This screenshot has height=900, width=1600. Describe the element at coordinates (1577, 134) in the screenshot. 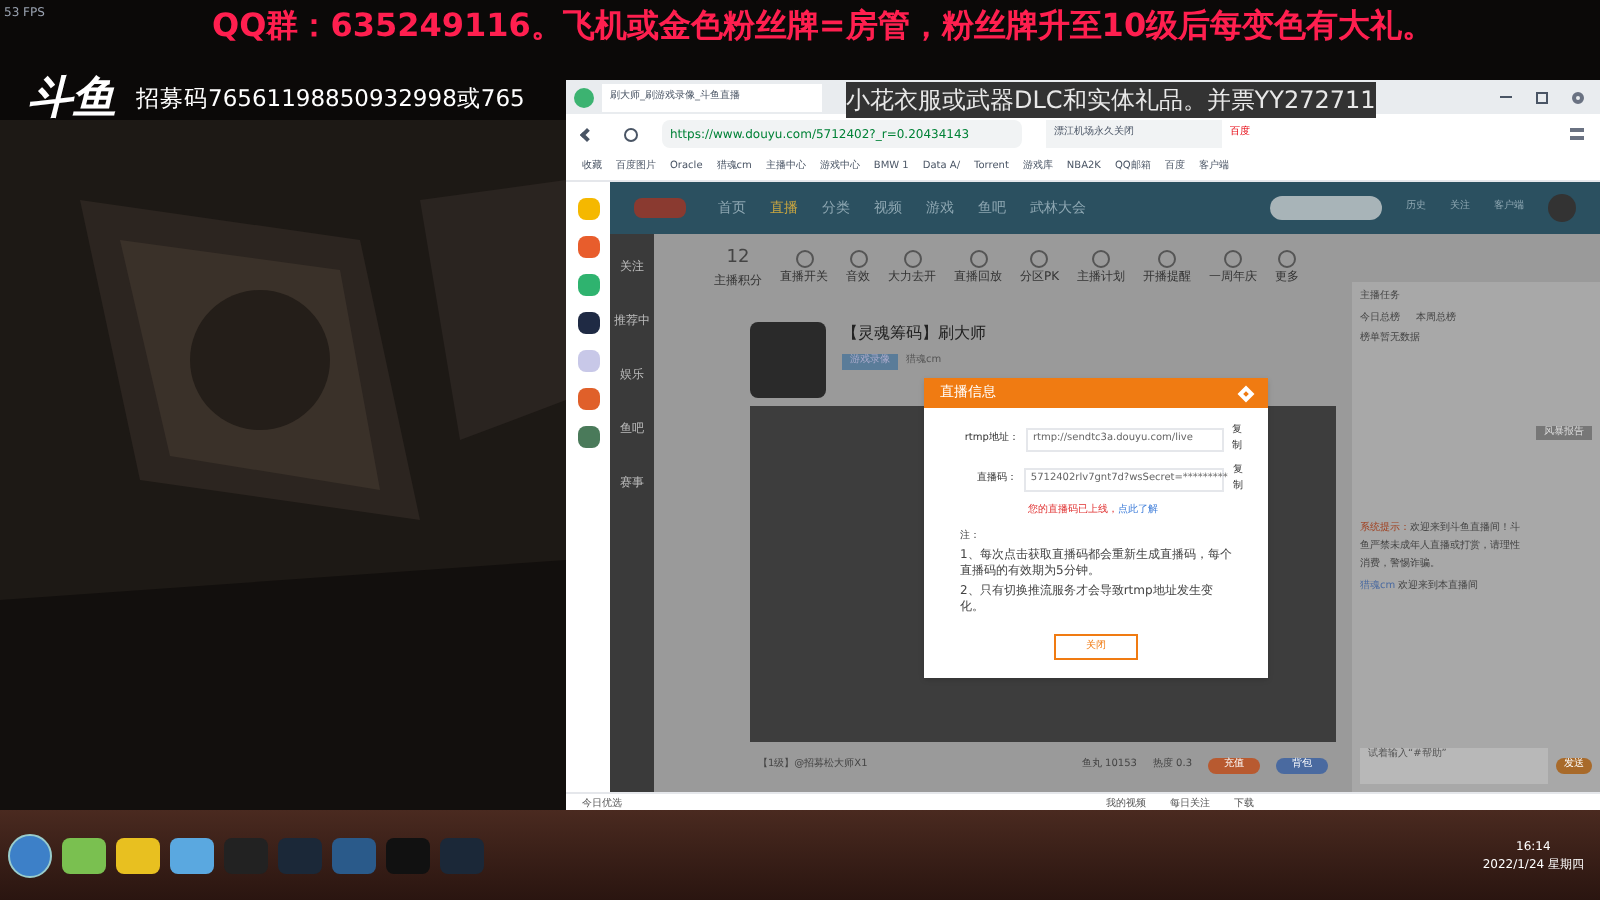

I see `menu-icon` at that location.